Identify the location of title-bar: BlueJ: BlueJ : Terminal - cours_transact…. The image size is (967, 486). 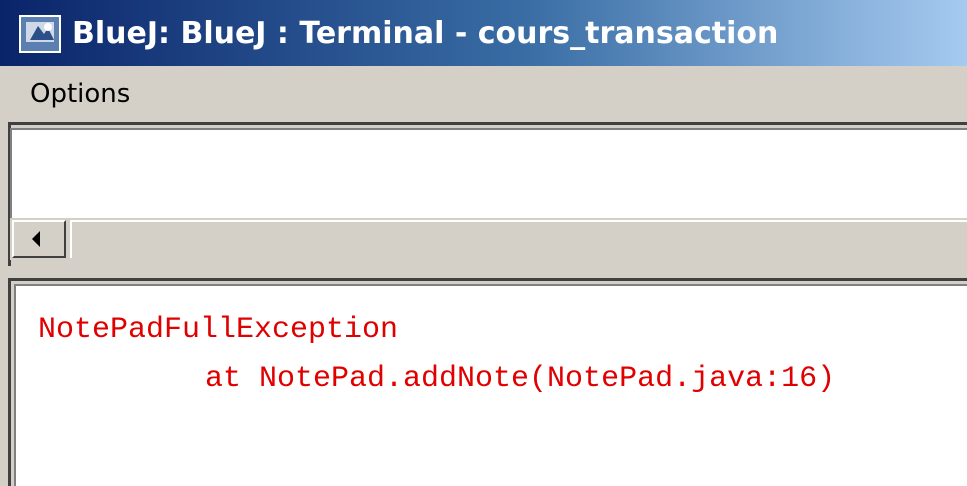
(483, 33).